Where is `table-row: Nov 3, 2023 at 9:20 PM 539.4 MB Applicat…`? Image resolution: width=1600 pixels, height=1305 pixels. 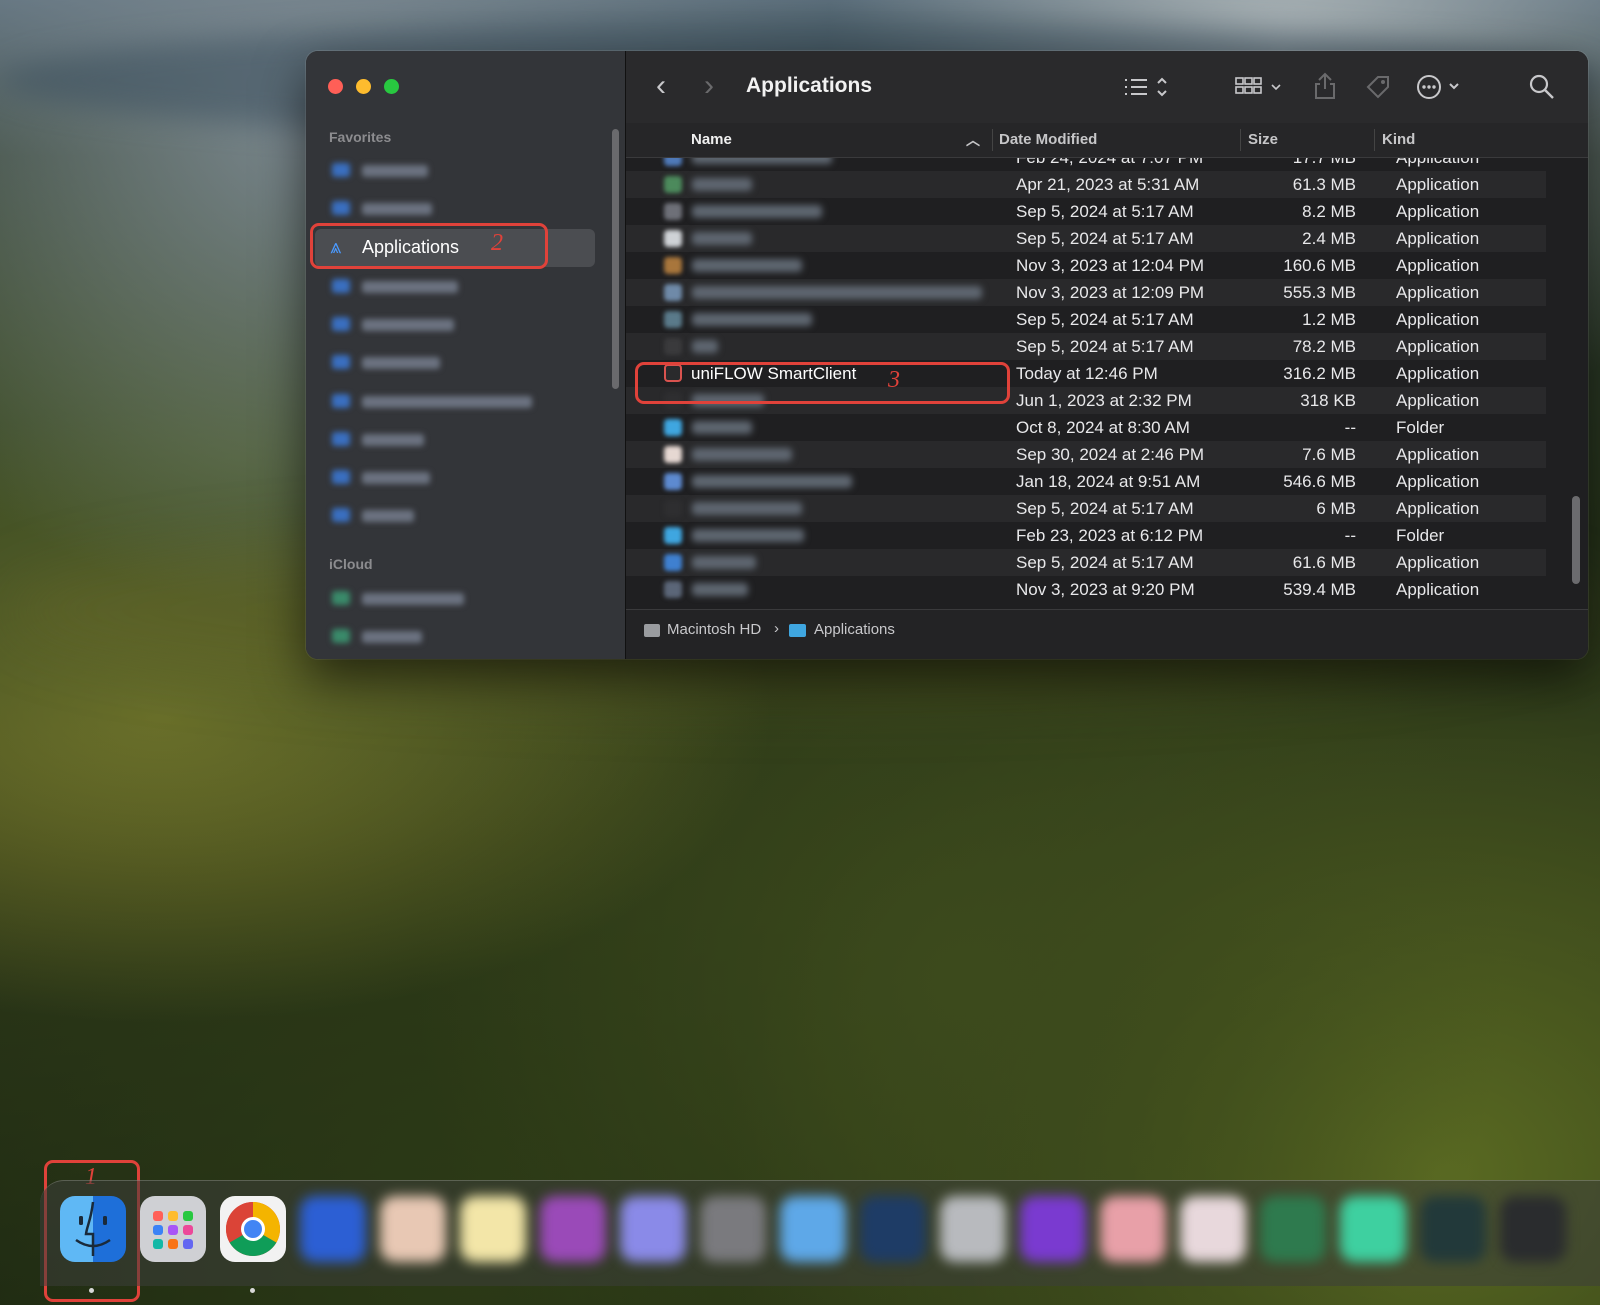
table-row: Nov 3, 2023 at 9:20 PM 539.4 MB Applicat… is located at coordinates (1086, 589).